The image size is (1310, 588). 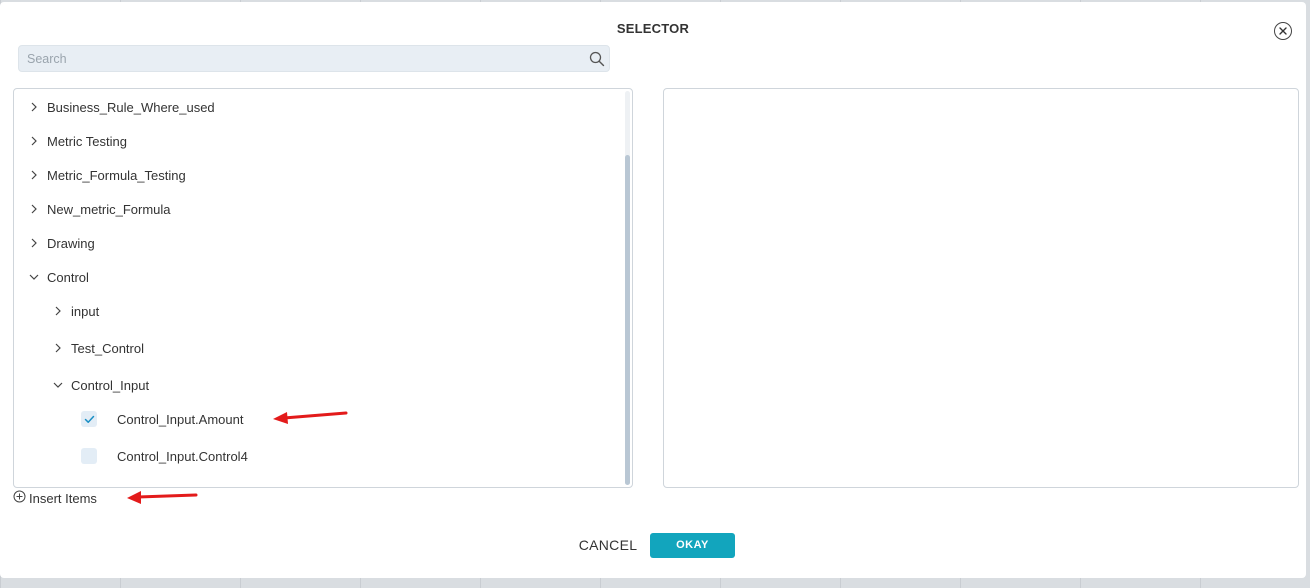 What do you see at coordinates (597, 61) in the screenshot?
I see `search-icon` at bounding box center [597, 61].